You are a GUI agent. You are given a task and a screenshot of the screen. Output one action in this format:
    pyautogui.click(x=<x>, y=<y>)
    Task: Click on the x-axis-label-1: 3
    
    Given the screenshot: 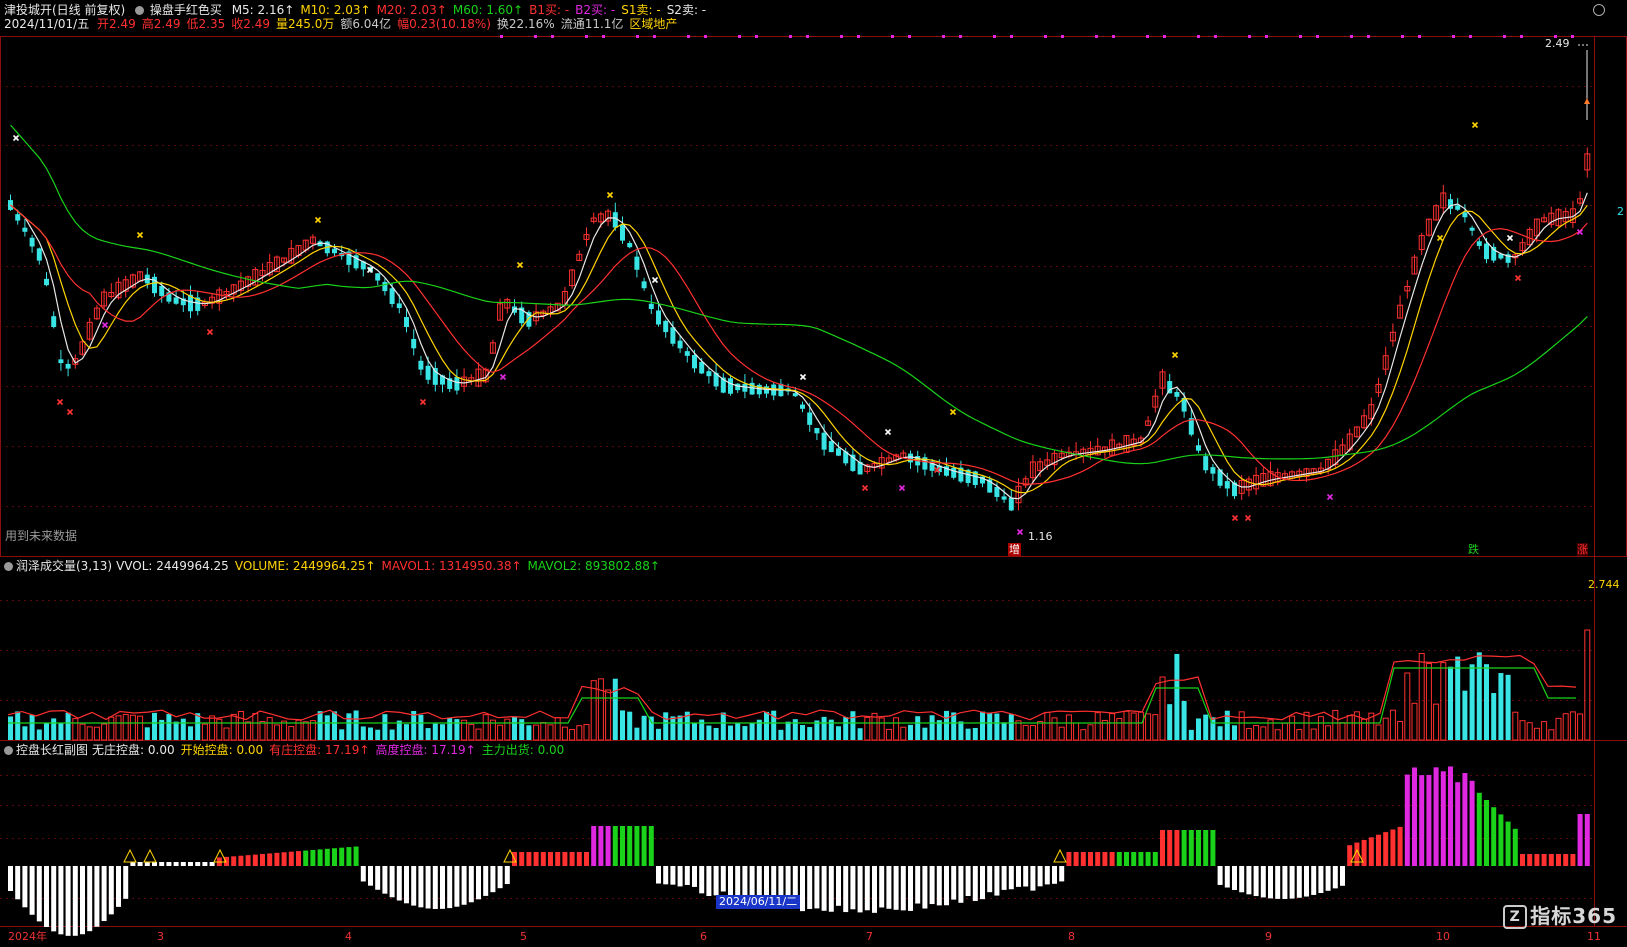 What is the action you would take?
    pyautogui.click(x=160, y=936)
    